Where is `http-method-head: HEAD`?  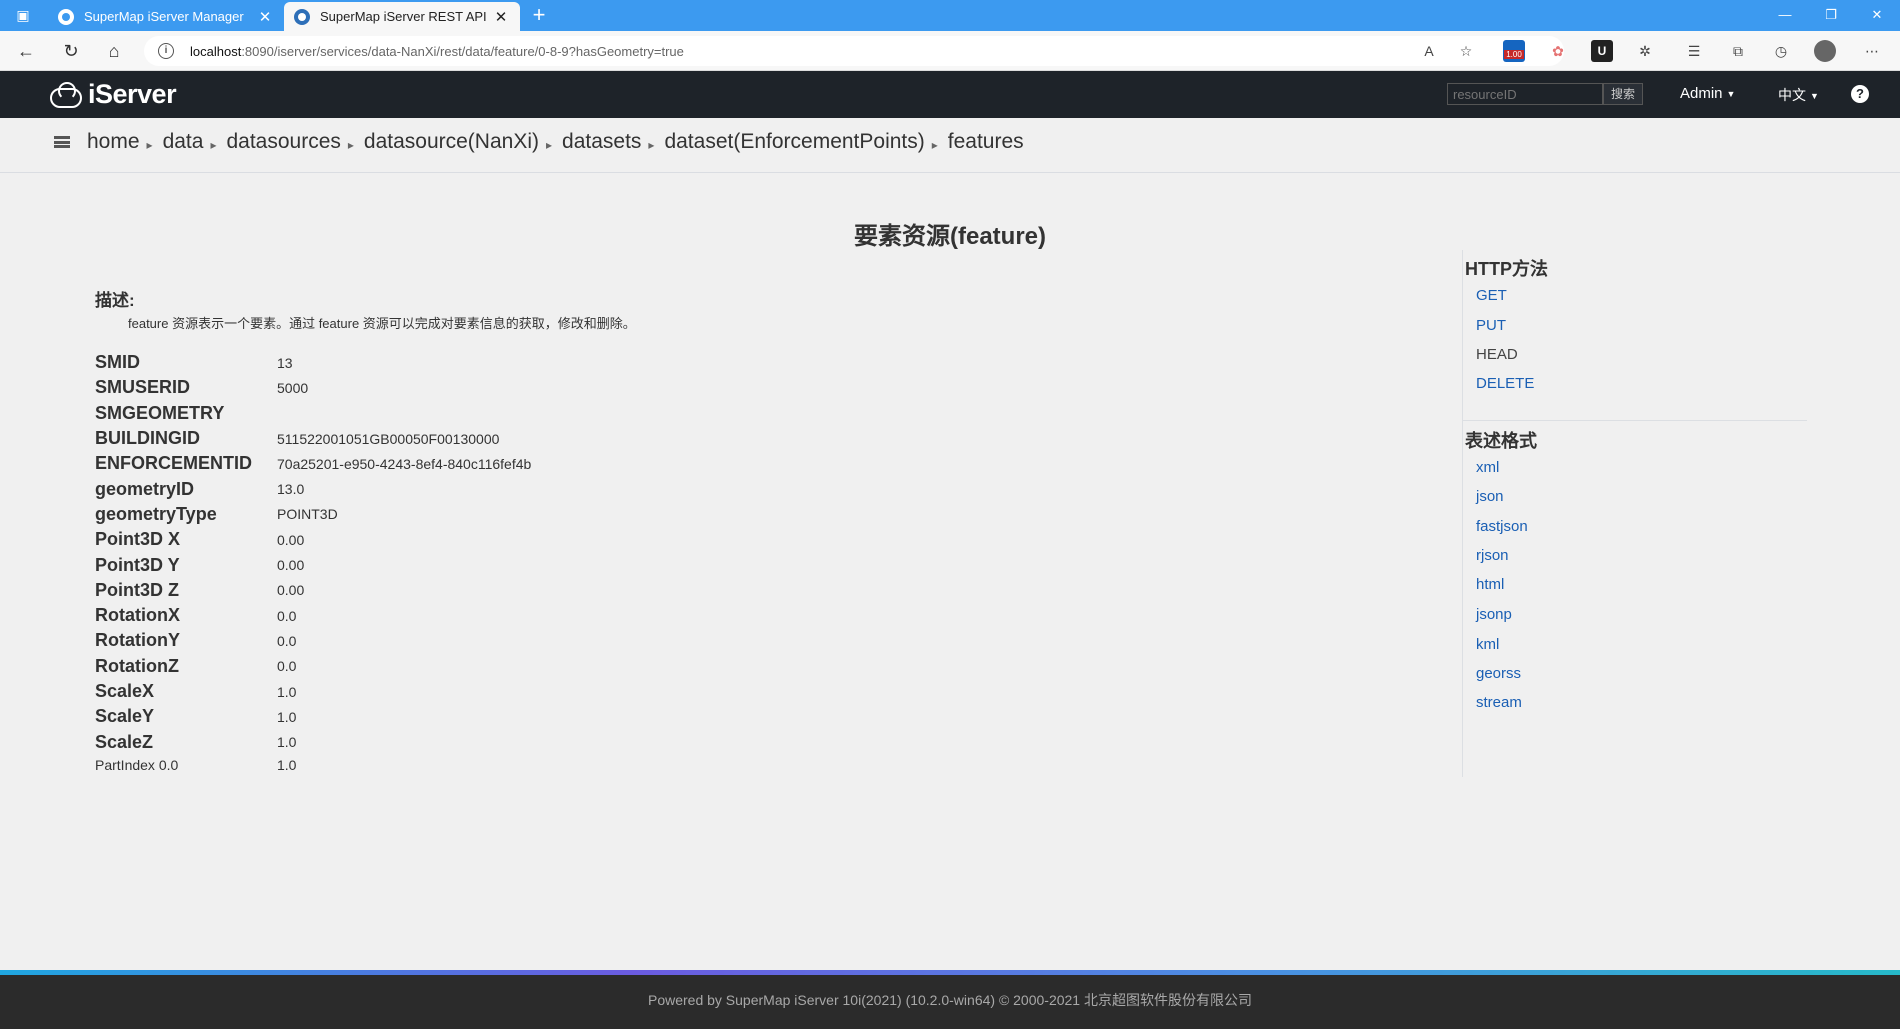 http-method-head: HEAD is located at coordinates (1497, 354).